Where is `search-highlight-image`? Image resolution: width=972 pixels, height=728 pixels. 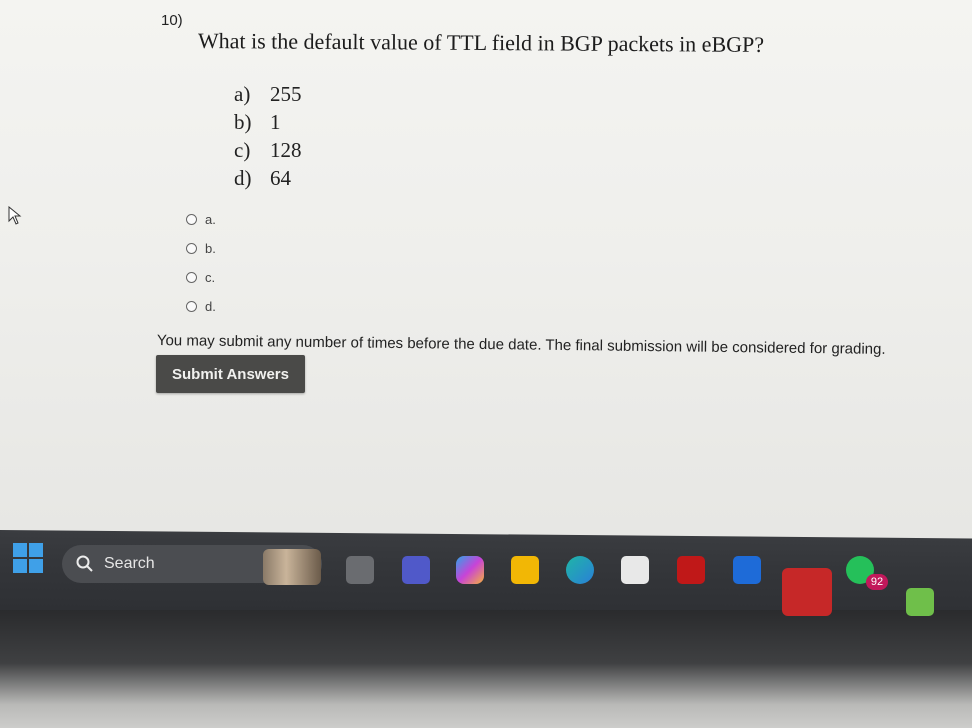
search-highlight-image is located at coordinates (292, 567).